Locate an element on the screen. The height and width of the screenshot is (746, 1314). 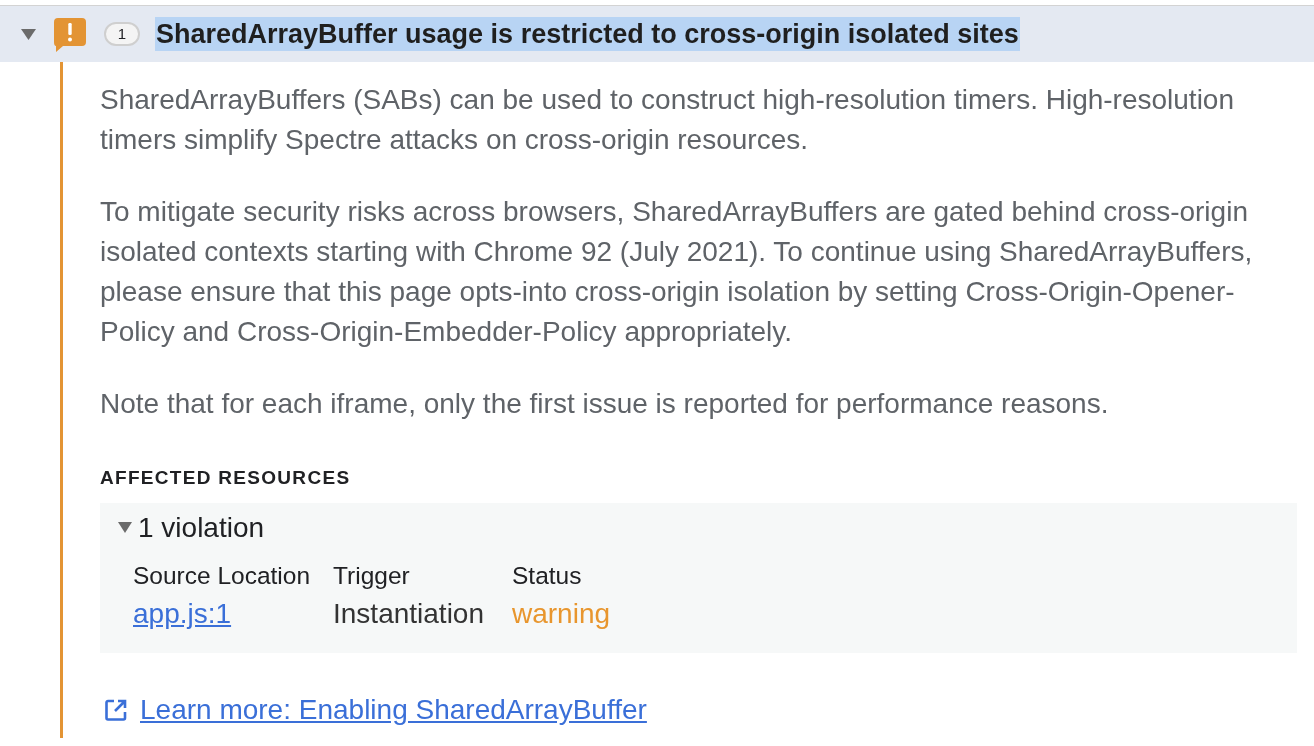
column-header: Status is located at coordinates (547, 575).